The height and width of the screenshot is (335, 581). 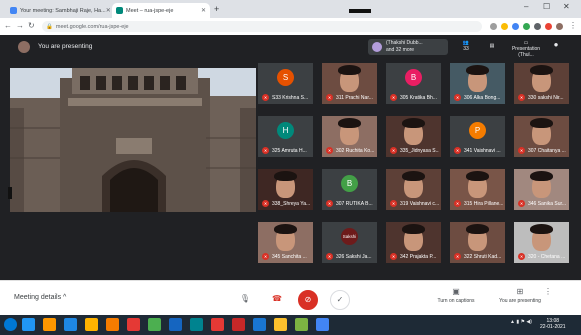 What do you see at coordinates (31, 25) in the screenshot?
I see `reload-icon: ↻` at bounding box center [31, 25].